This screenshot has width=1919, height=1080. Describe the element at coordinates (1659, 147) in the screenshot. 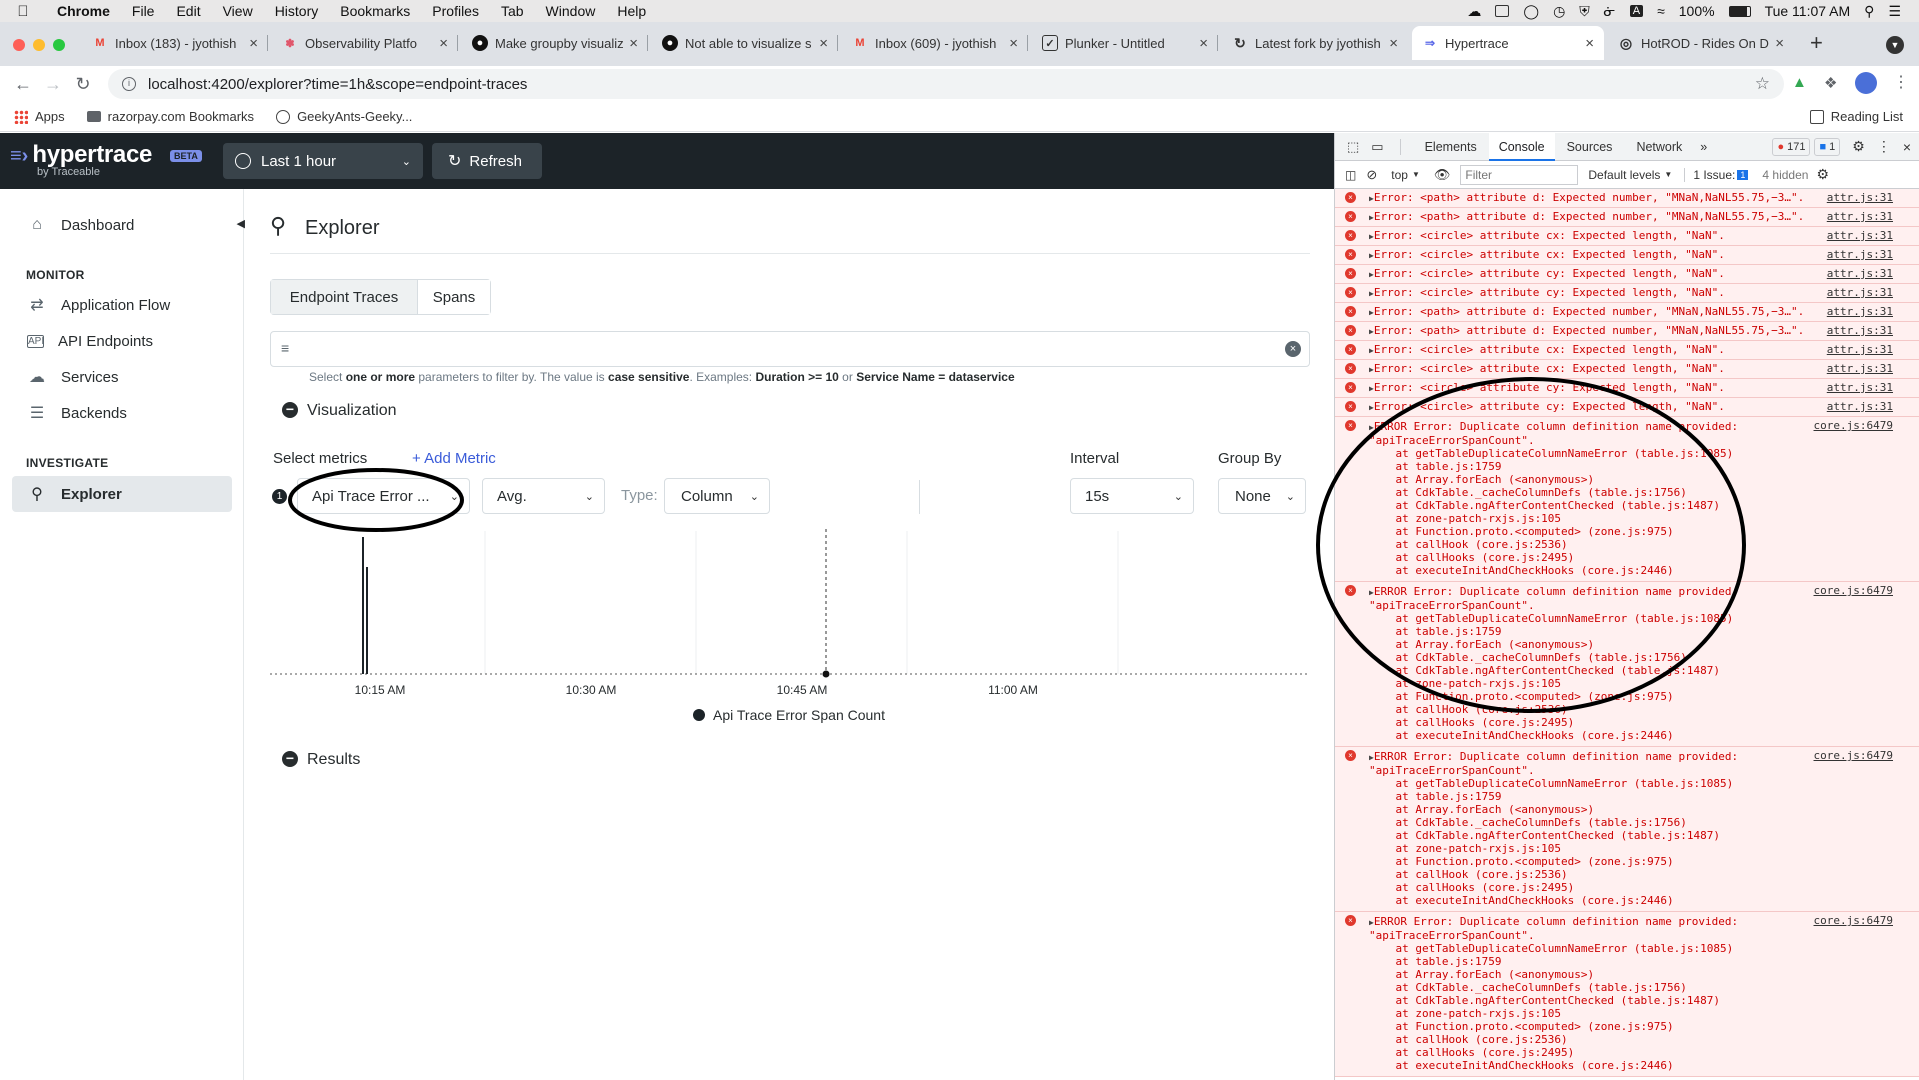

I see `tab-network: Network` at that location.